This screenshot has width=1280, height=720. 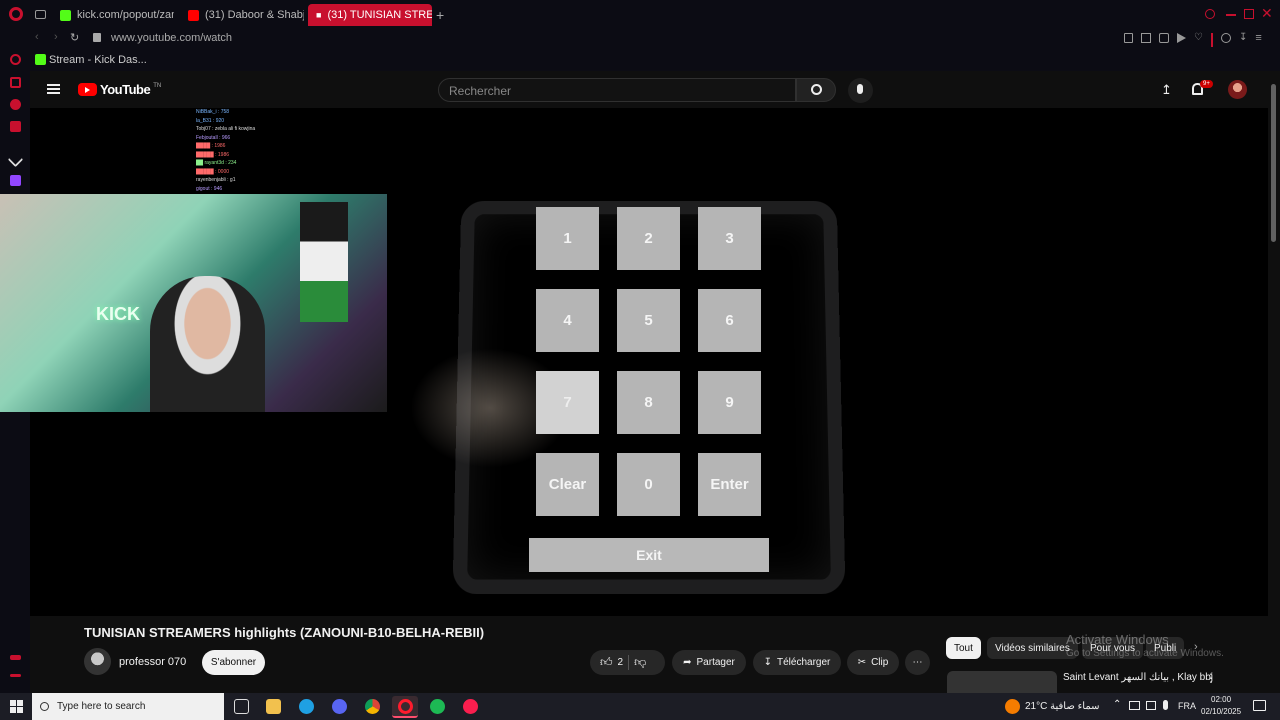 What do you see at coordinates (118, 314) in the screenshot?
I see `kick-neon-sign: KICK` at bounding box center [118, 314].